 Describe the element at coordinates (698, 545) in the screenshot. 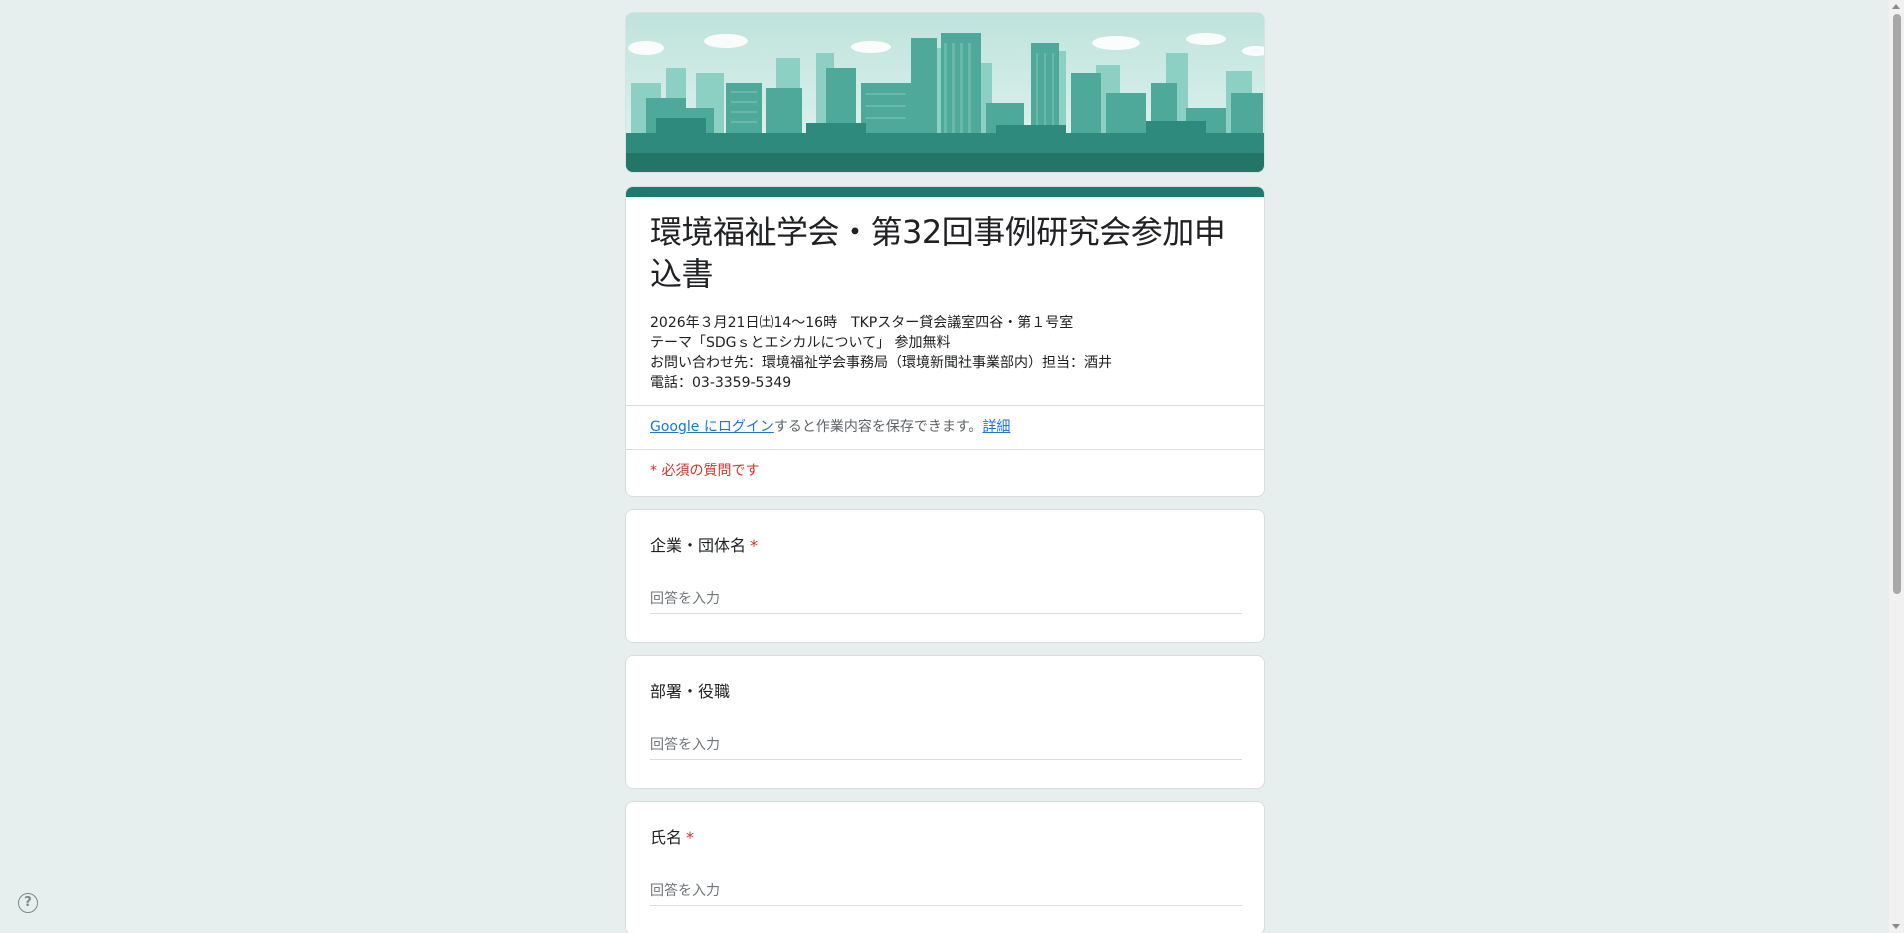

I see `question-title-text: 企業・団体名` at that location.